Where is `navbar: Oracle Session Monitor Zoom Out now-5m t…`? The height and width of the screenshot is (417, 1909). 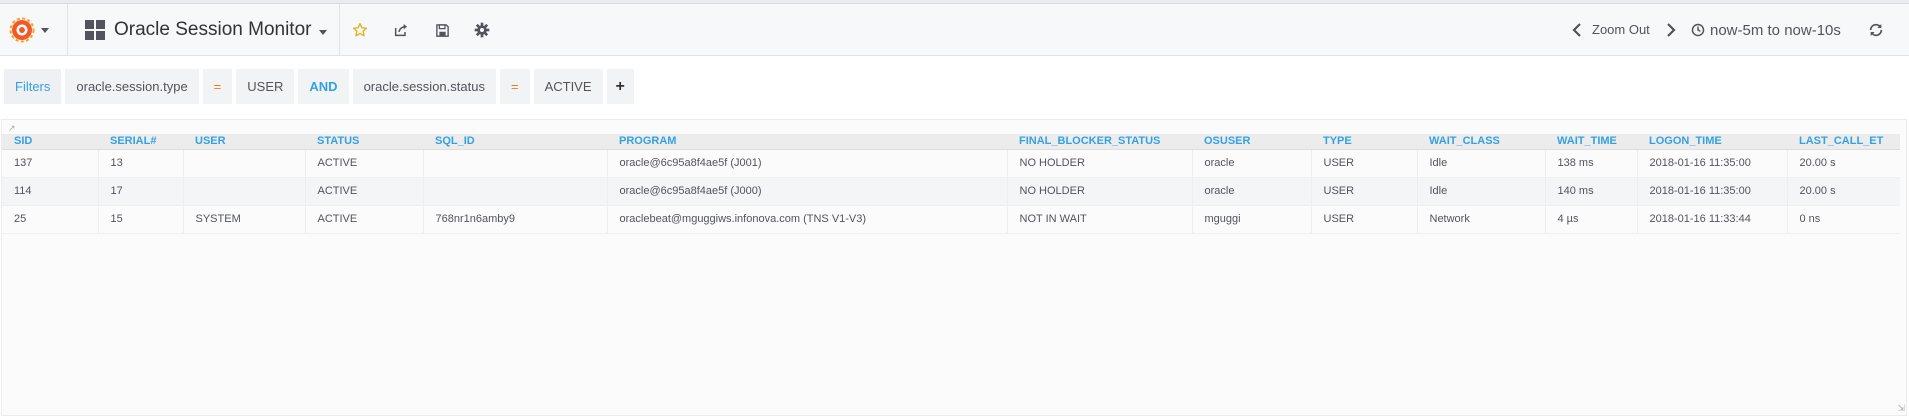
navbar: Oracle Session Monitor Zoom Out now-5m t… is located at coordinates (954, 30).